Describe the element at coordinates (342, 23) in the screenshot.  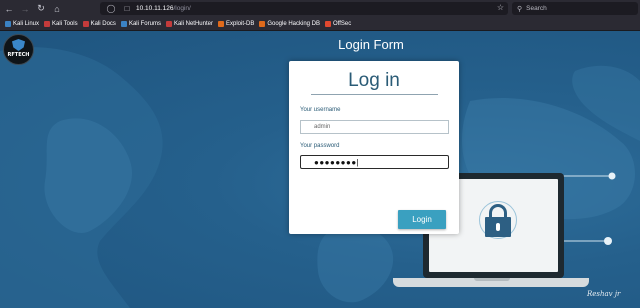
I see `bookmark-label: OffSec` at that location.